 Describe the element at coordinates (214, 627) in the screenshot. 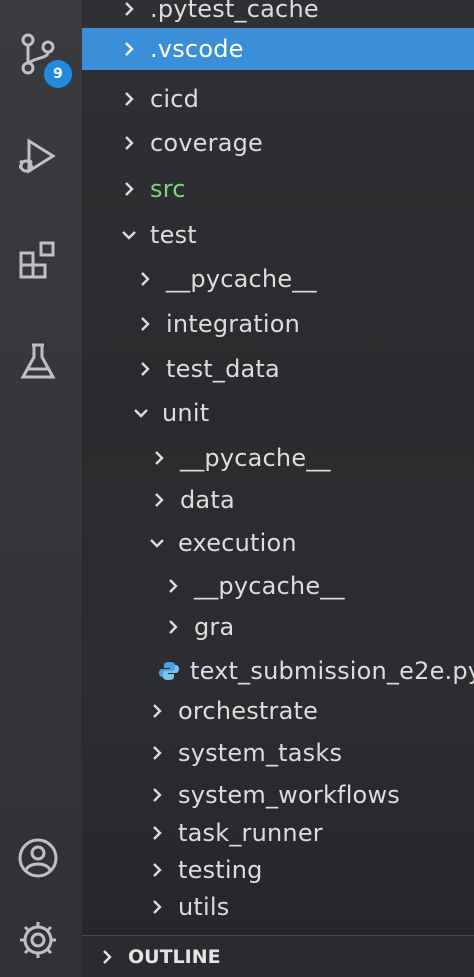

I see `tree-item-label: gra` at that location.